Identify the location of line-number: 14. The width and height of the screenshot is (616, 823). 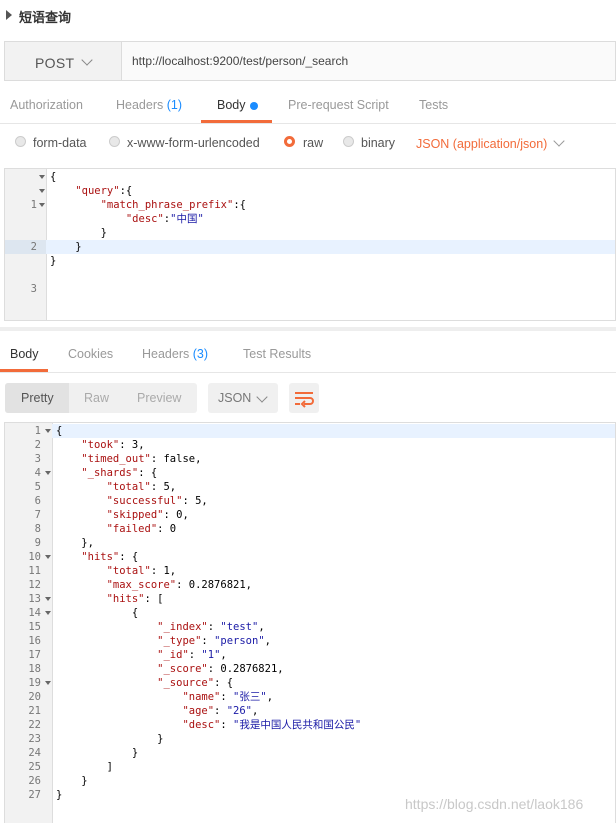
(34, 613).